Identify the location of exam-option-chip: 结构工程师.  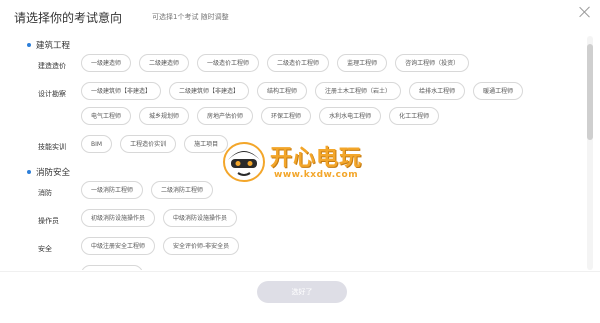
(282, 91).